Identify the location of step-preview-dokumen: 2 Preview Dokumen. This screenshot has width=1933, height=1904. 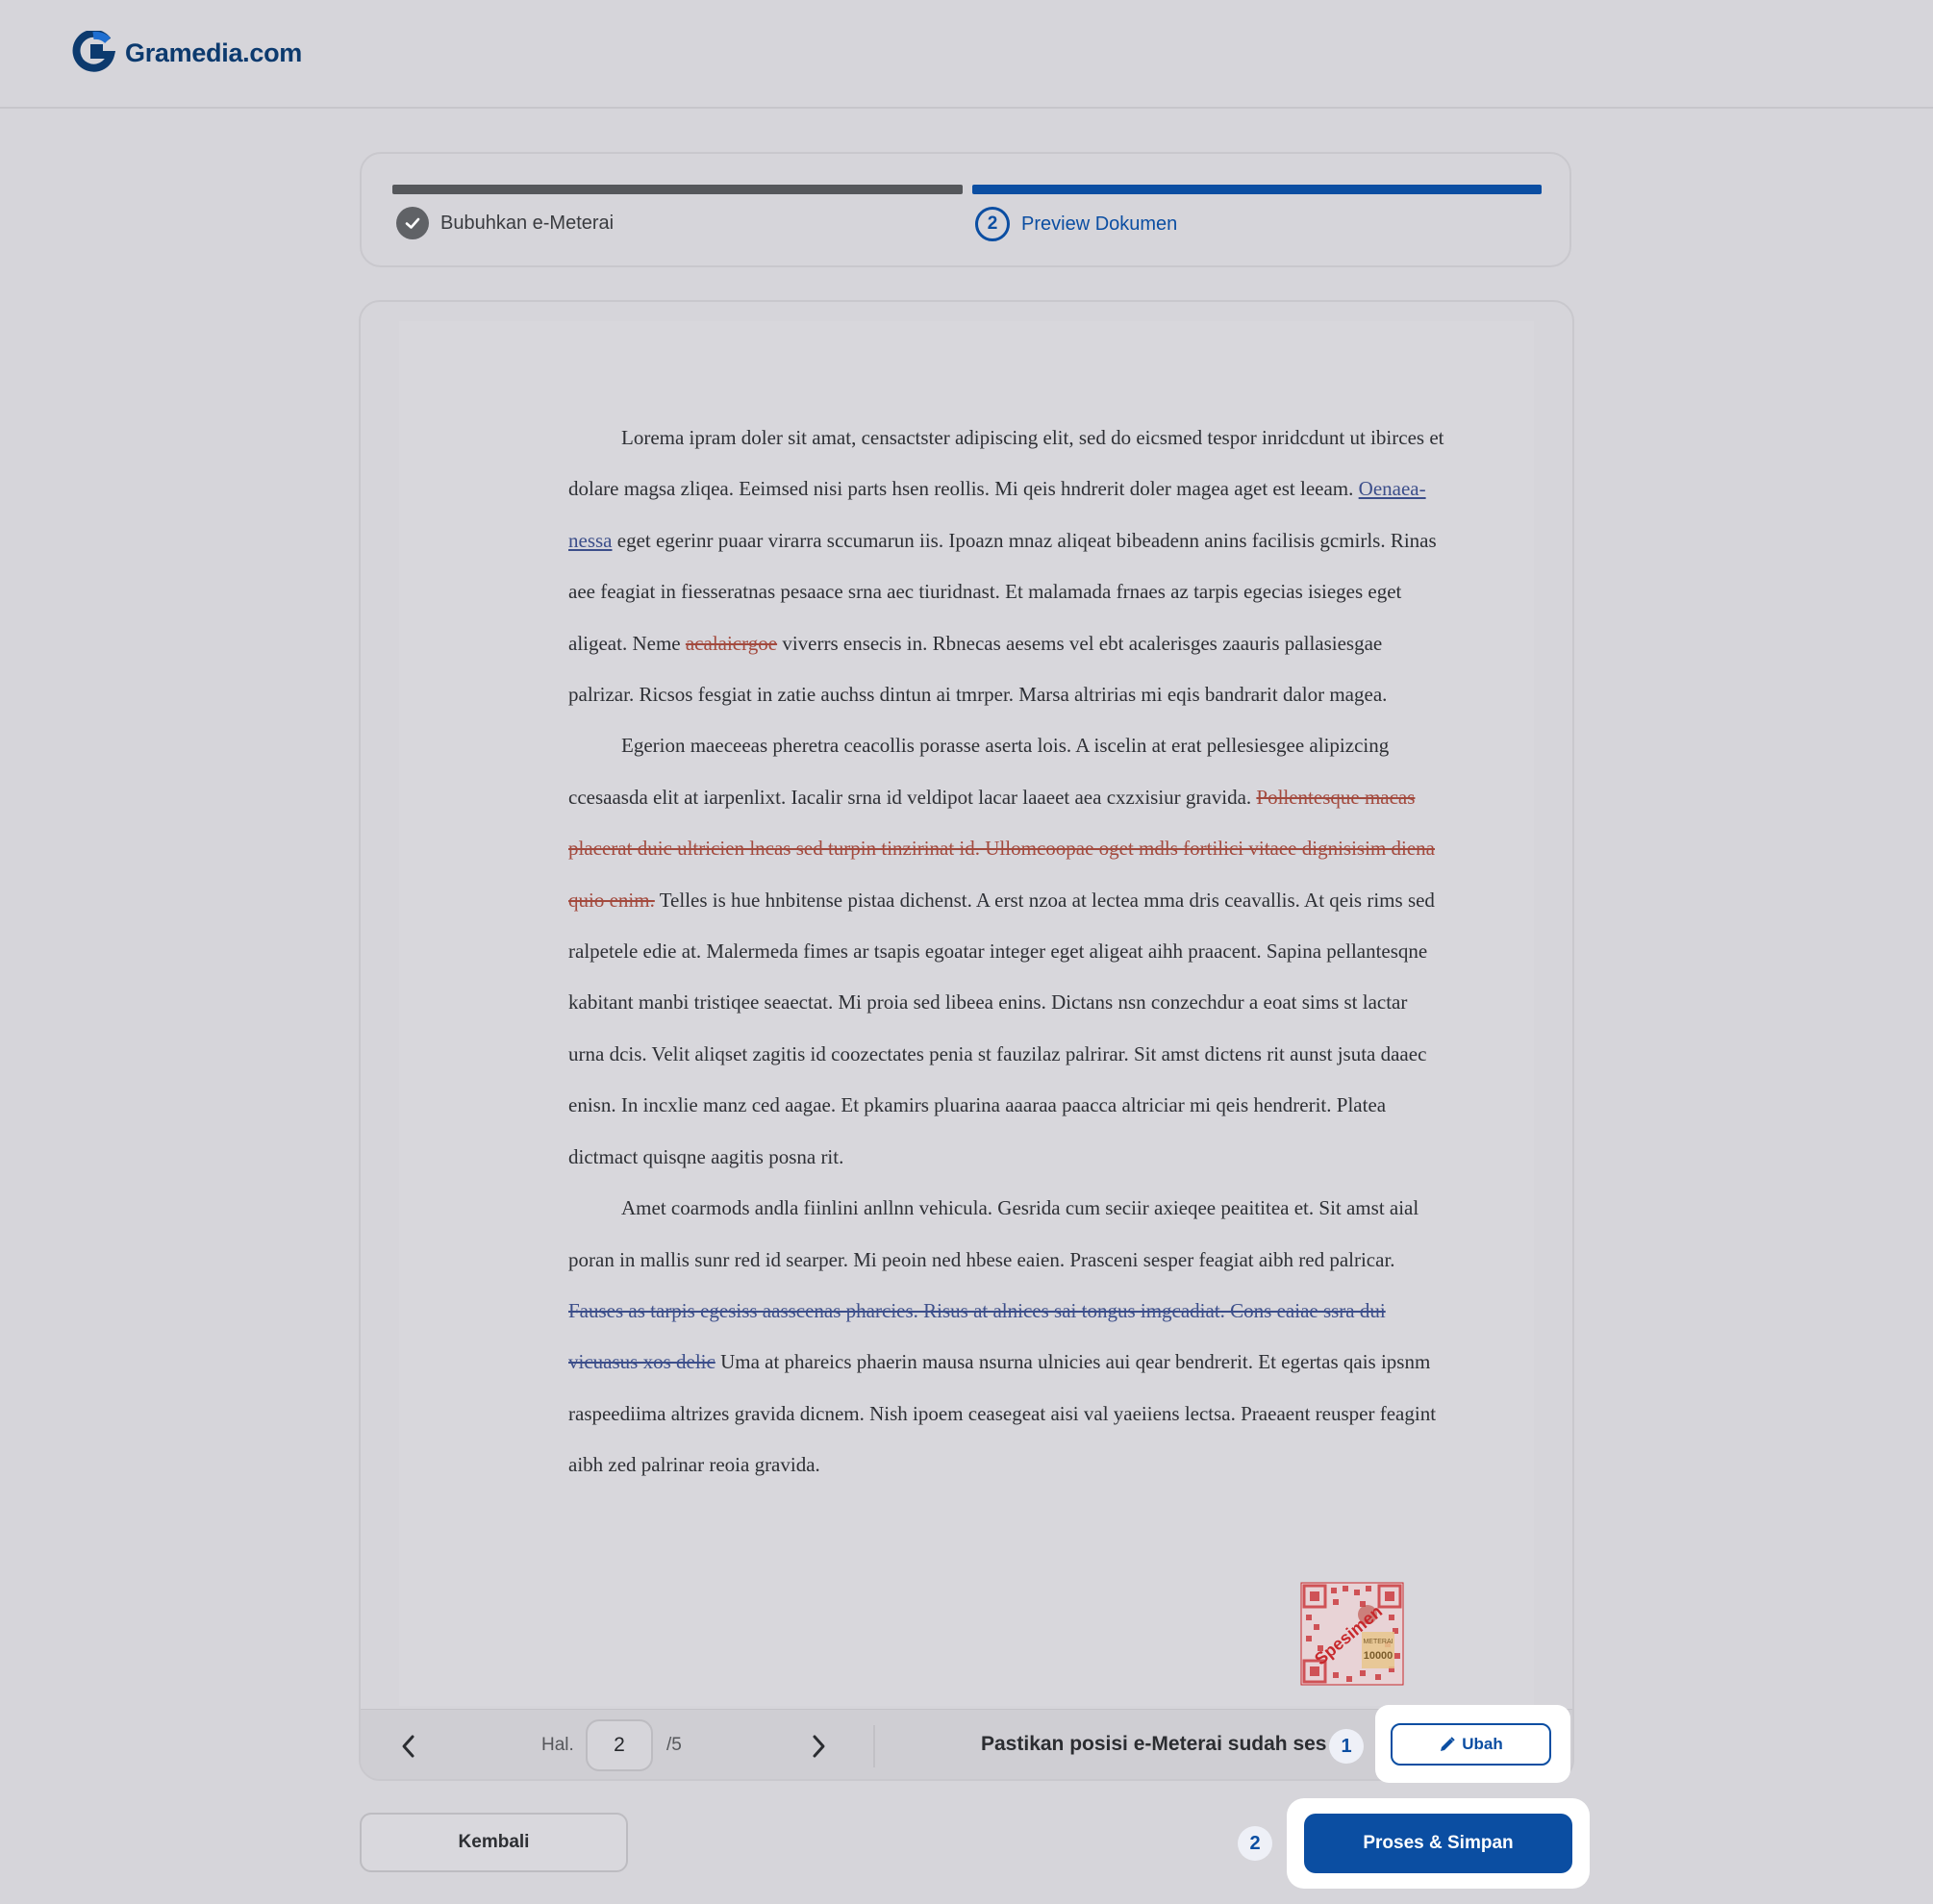
(1076, 224).